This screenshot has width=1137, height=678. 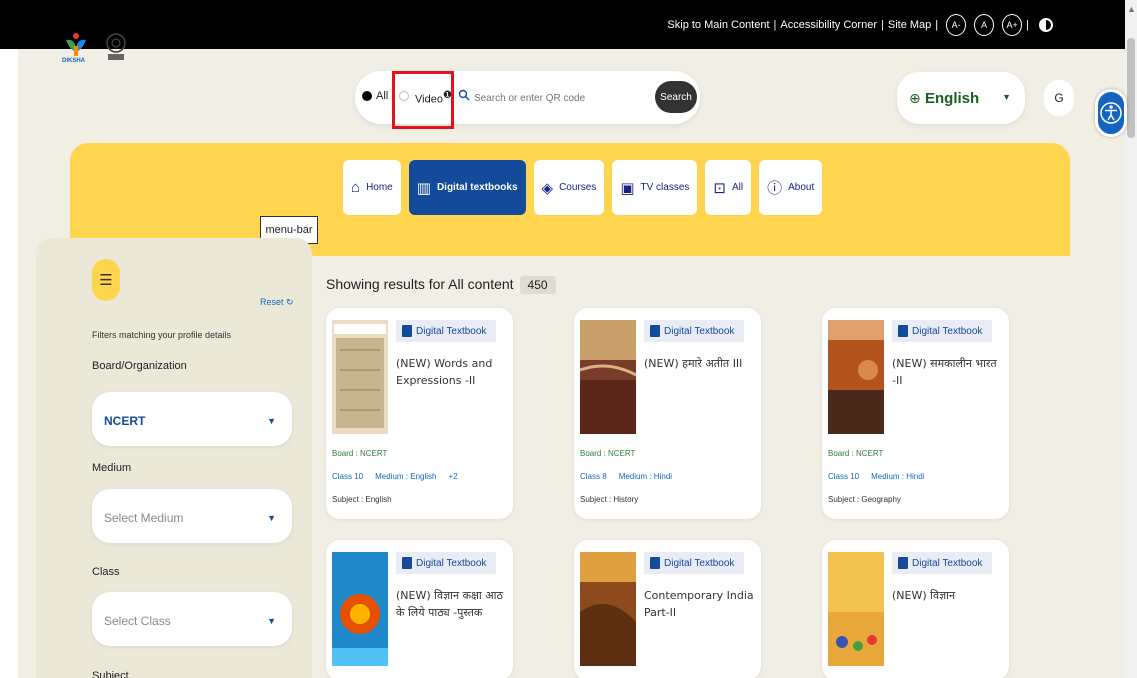 What do you see at coordinates (984, 25) in the screenshot?
I see `font-reset-button: A` at bounding box center [984, 25].